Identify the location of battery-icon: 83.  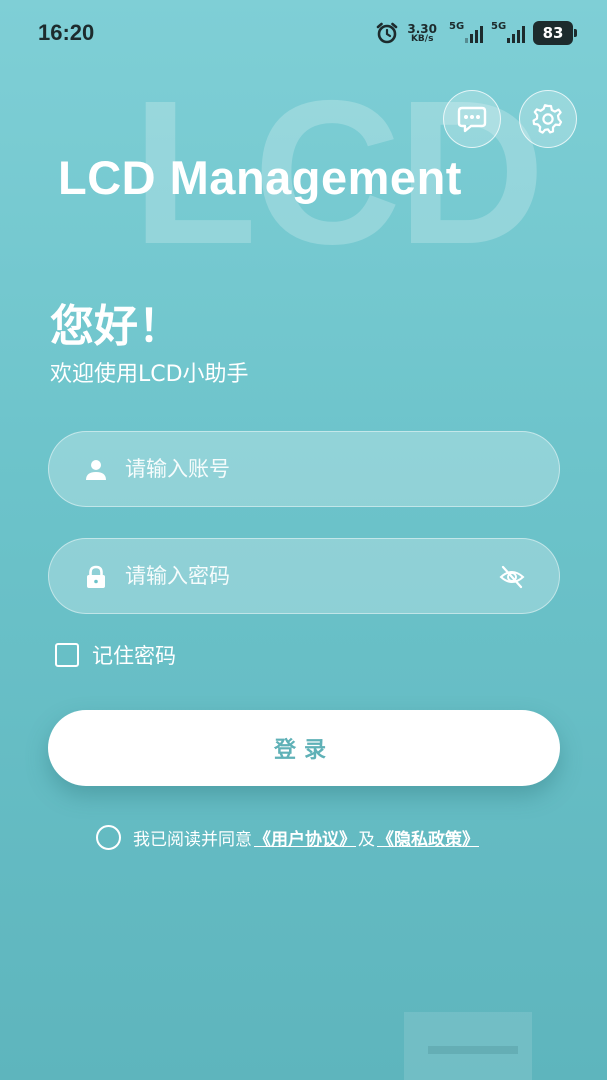
(555, 33).